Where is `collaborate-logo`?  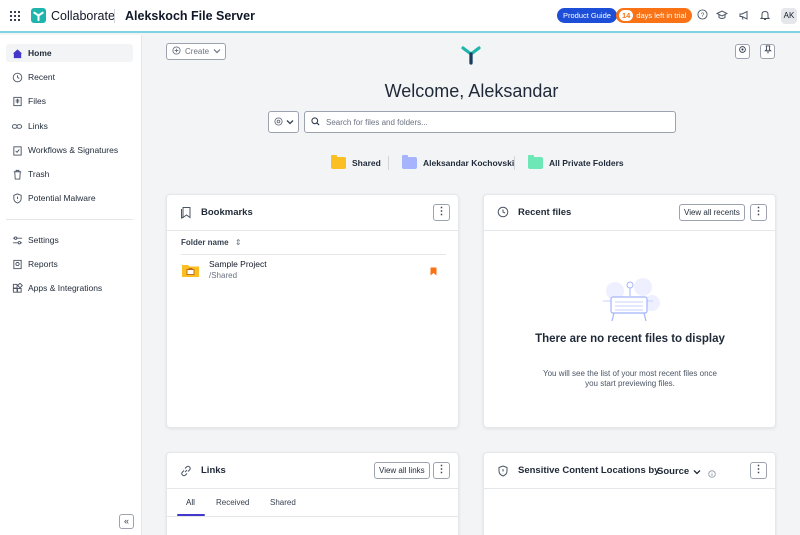 collaborate-logo is located at coordinates (38, 15).